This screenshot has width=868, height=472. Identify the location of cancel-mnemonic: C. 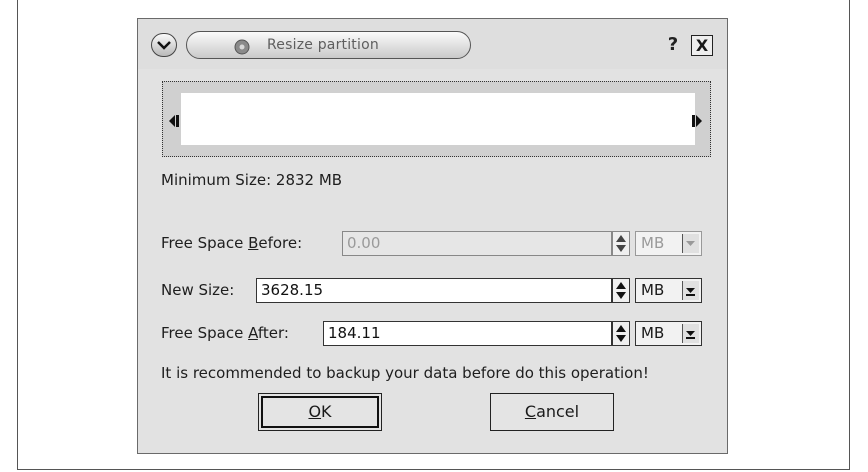
(530, 411).